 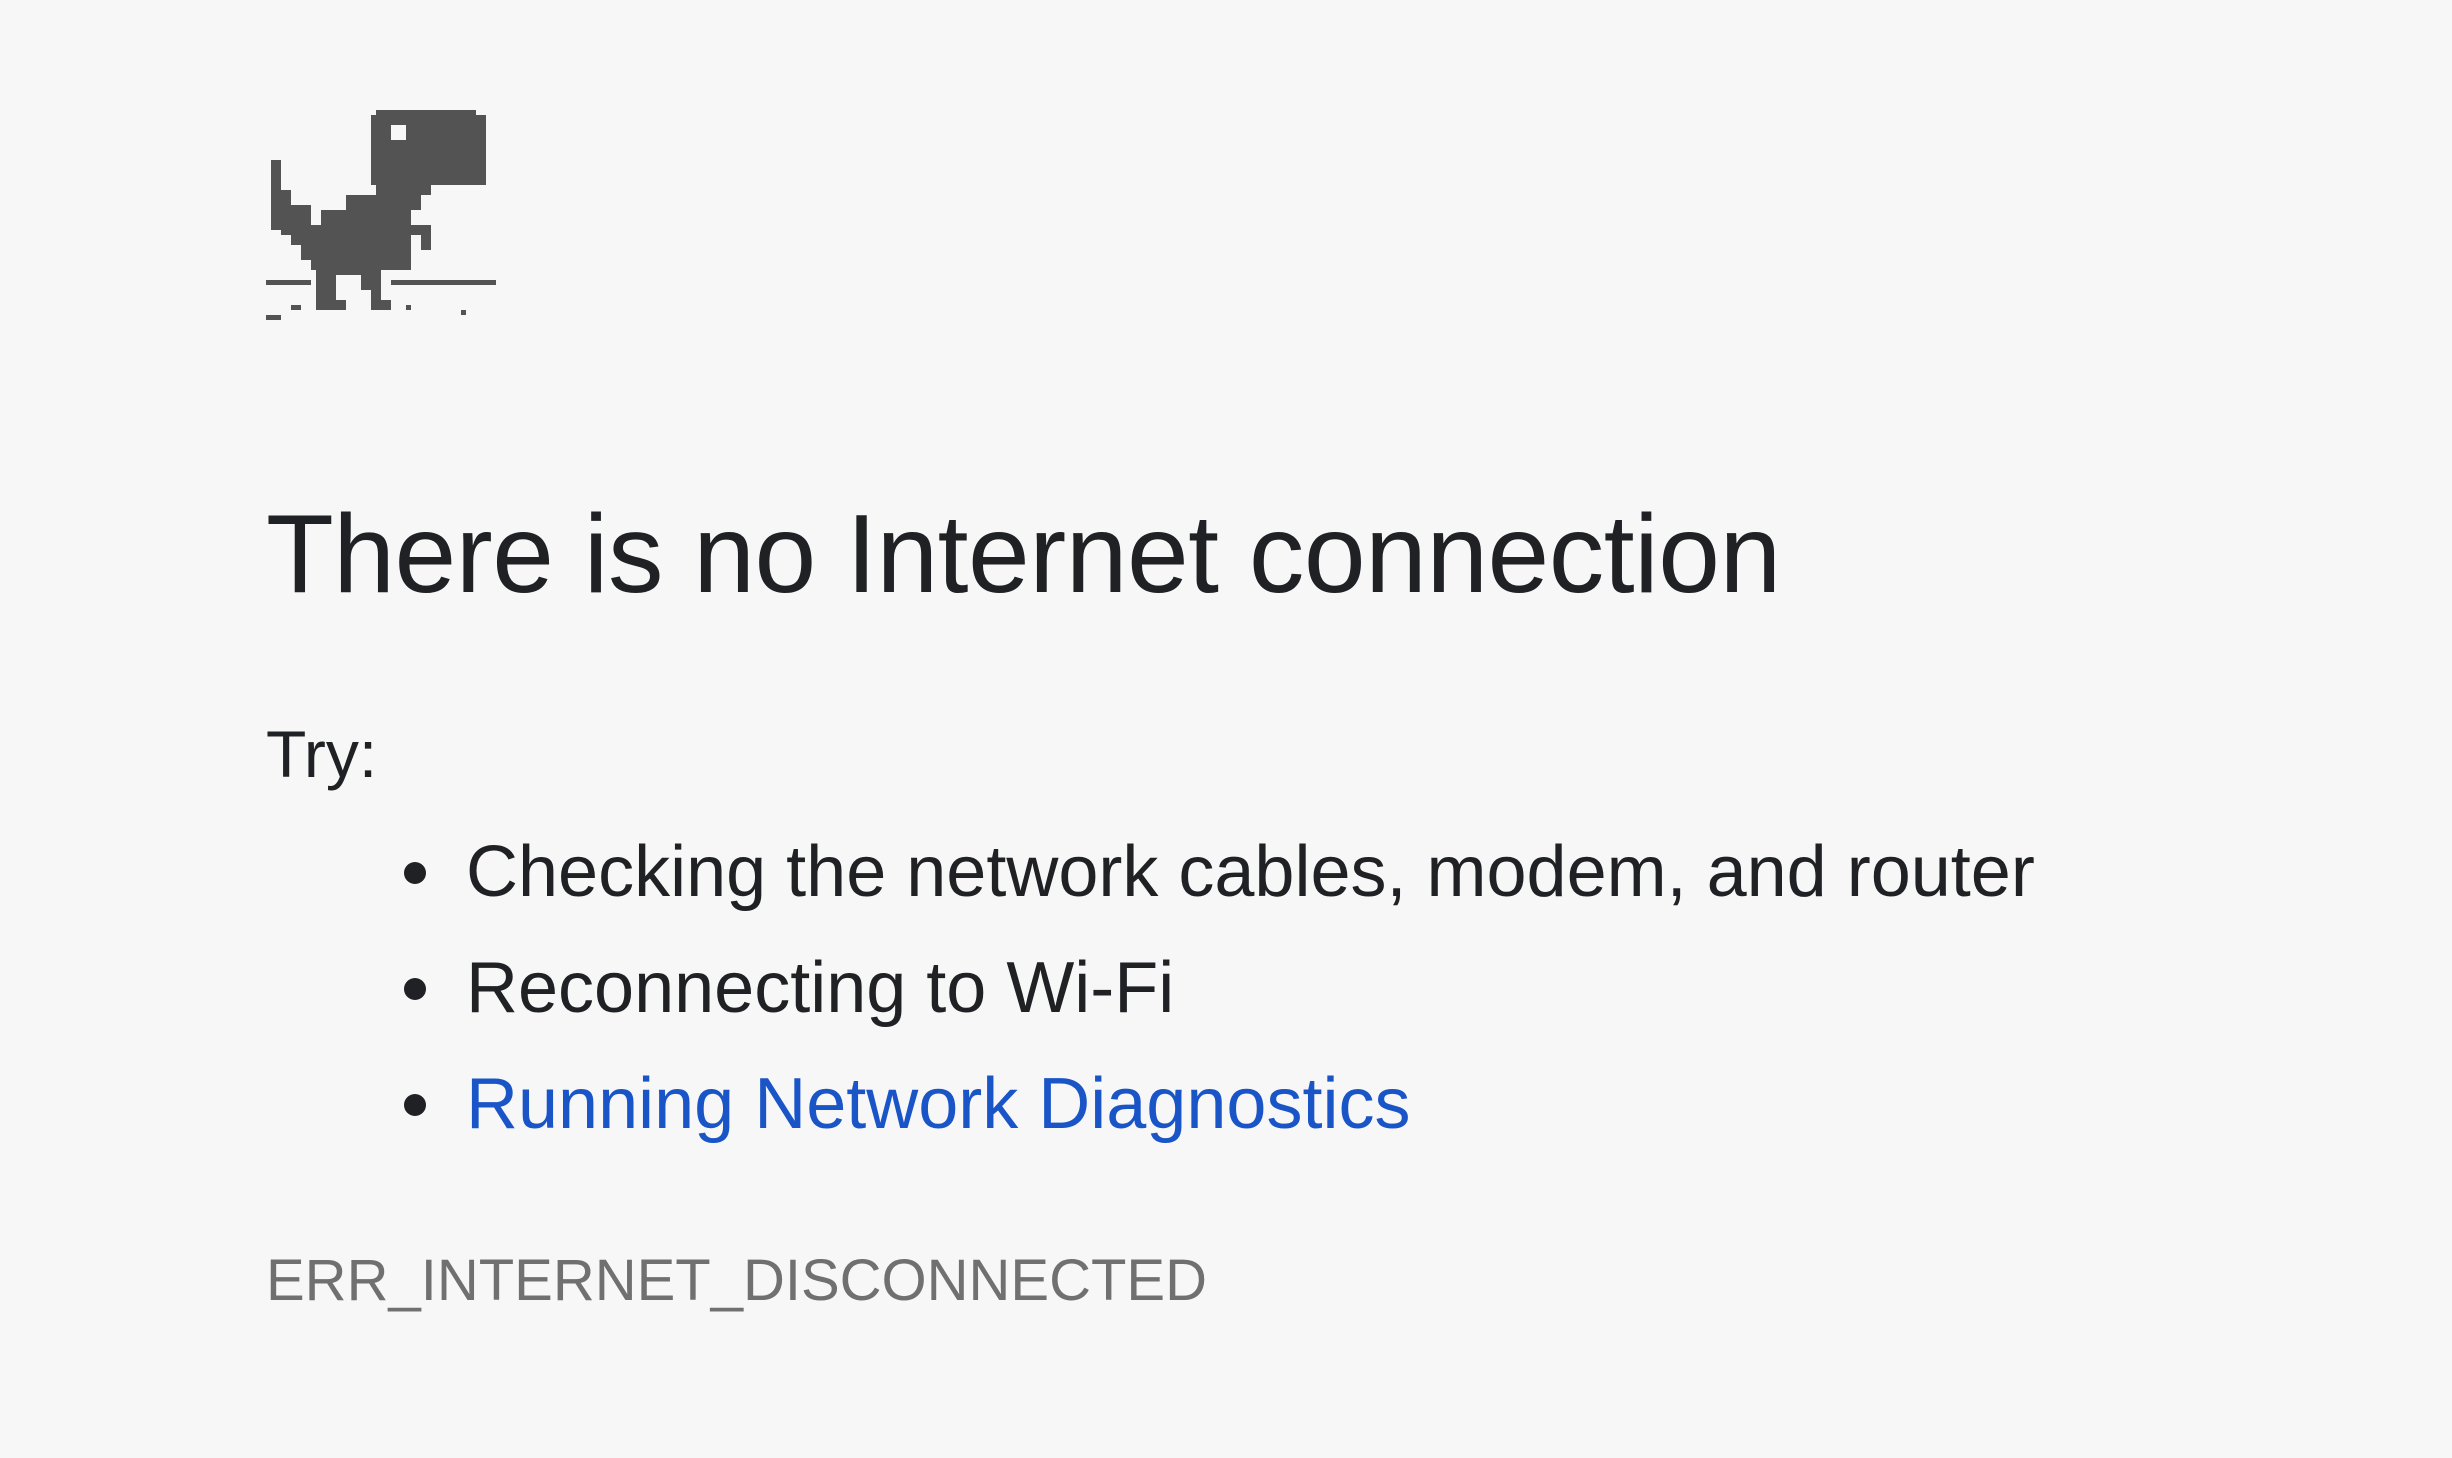 What do you see at coordinates (938, 1104) in the screenshot?
I see `network-diagnostics-link: Running Network Diagnostics` at bounding box center [938, 1104].